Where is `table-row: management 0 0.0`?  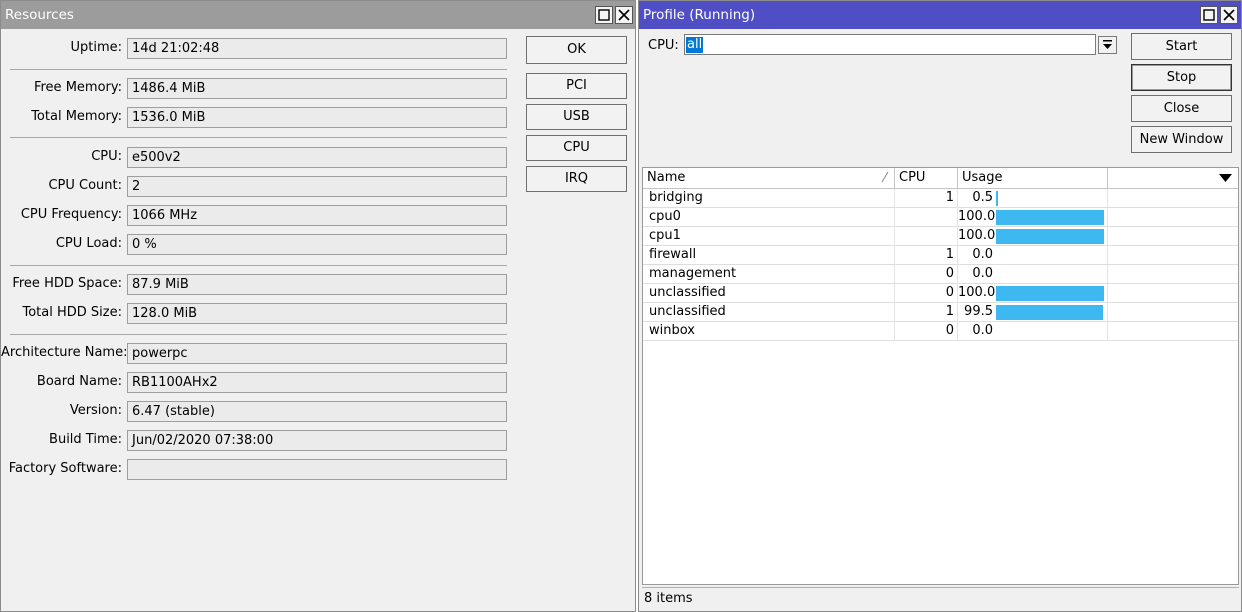 table-row: management 0 0.0 is located at coordinates (940, 274).